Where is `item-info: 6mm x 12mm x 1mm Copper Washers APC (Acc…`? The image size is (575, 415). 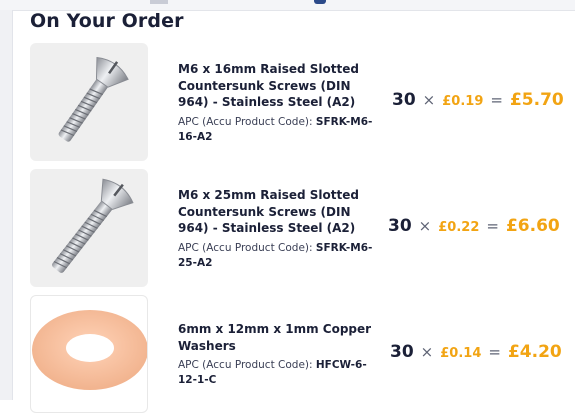 item-info: 6mm x 12mm x 1mm Copper Washers APC (Acc… is located at coordinates (275, 354).